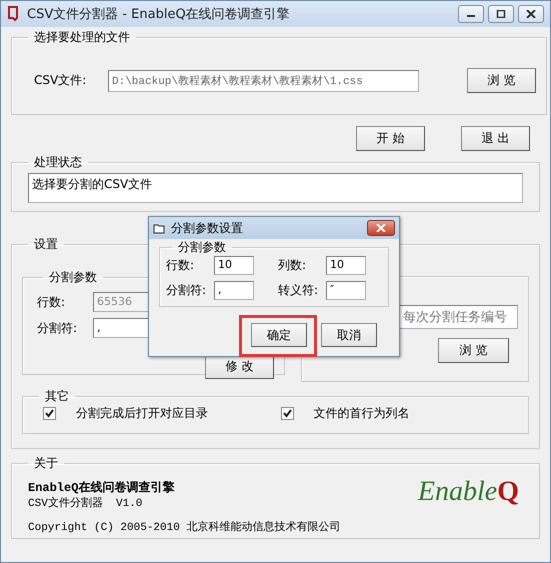  Describe the element at coordinates (349, 335) in the screenshot. I see `cancel-button: 取消` at that location.